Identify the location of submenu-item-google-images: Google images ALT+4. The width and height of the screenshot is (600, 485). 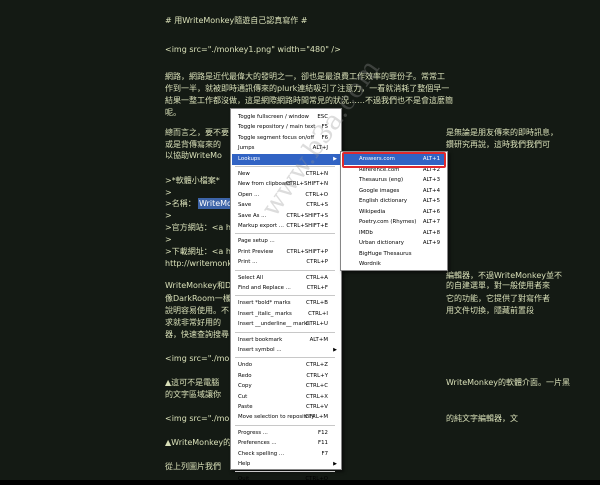
(394, 191).